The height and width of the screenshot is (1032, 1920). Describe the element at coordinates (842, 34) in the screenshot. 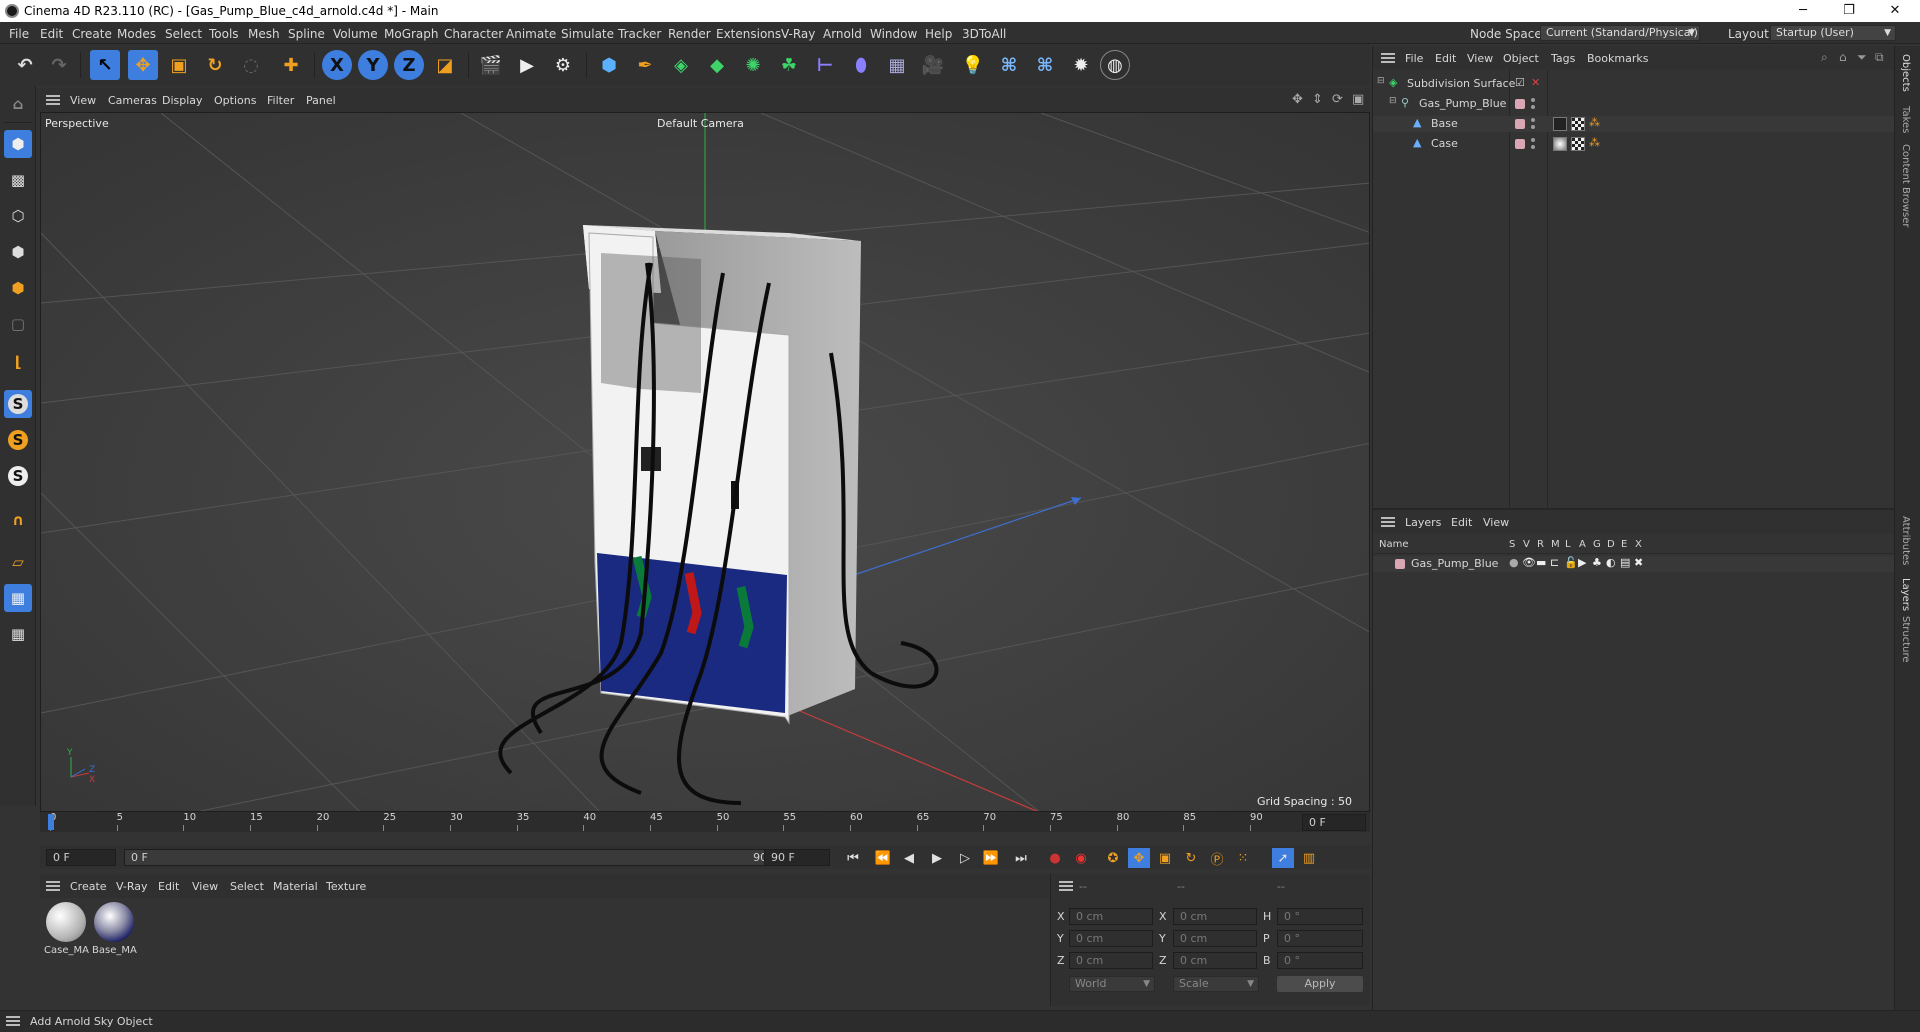

I see `menu-arnold: Arnold` at that location.